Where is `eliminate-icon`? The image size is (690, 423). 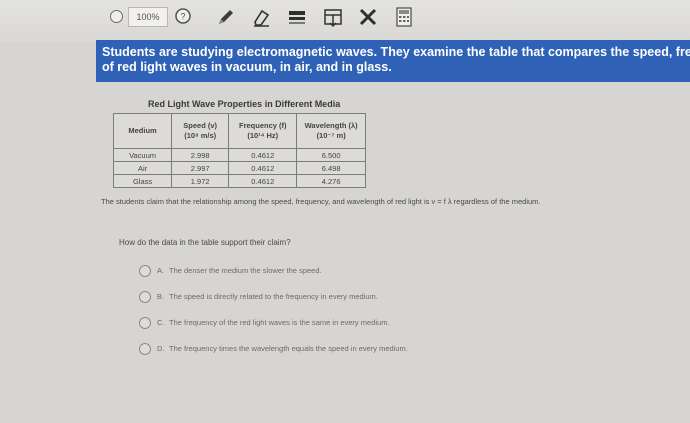 eliminate-icon is located at coordinates (368, 17).